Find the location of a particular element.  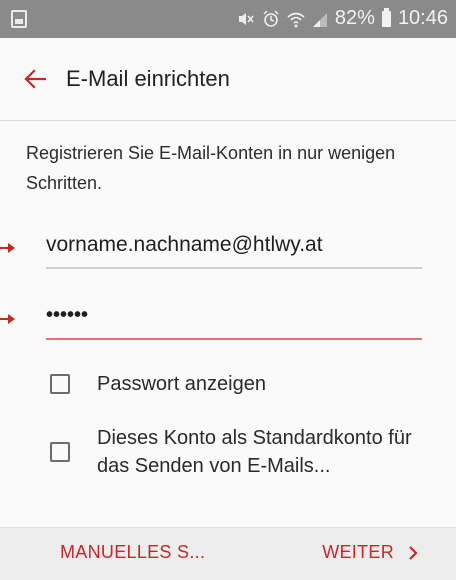

status-bar: 82% 10:46 is located at coordinates (228, 19).